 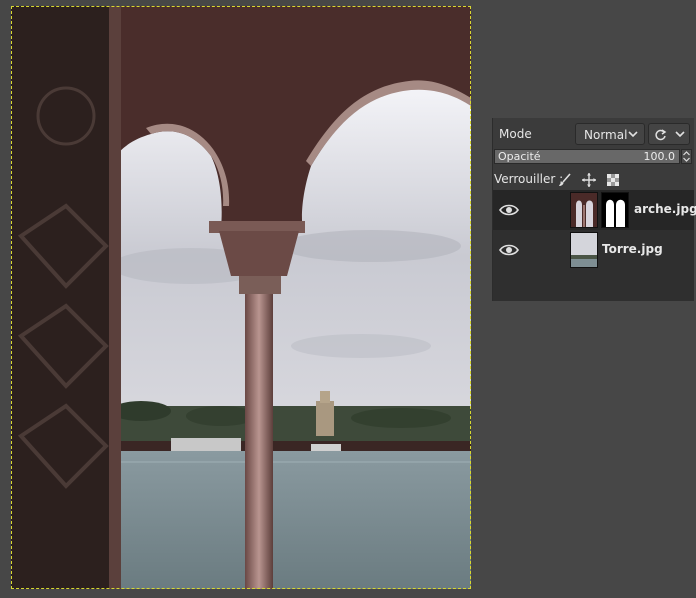 I want to click on layer-name: Torre.jpg, so click(x=632, y=249).